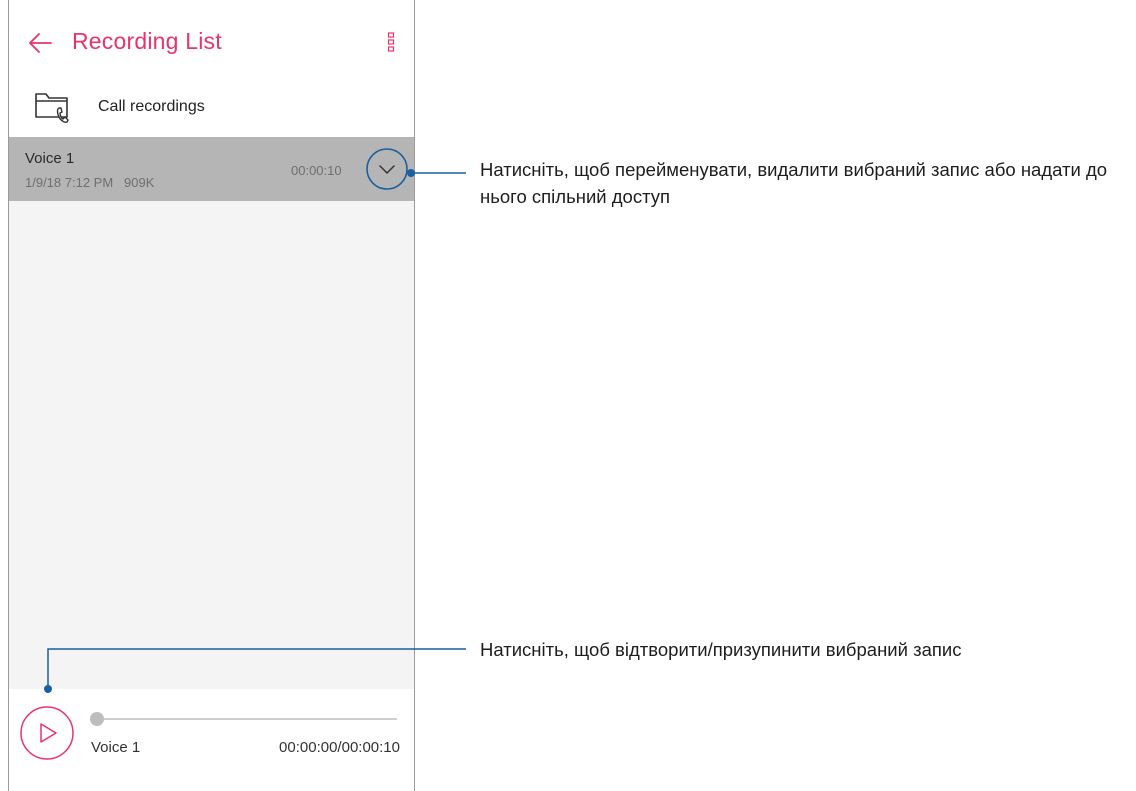  Describe the element at coordinates (52, 108) in the screenshot. I see `call-folder-icon` at that location.